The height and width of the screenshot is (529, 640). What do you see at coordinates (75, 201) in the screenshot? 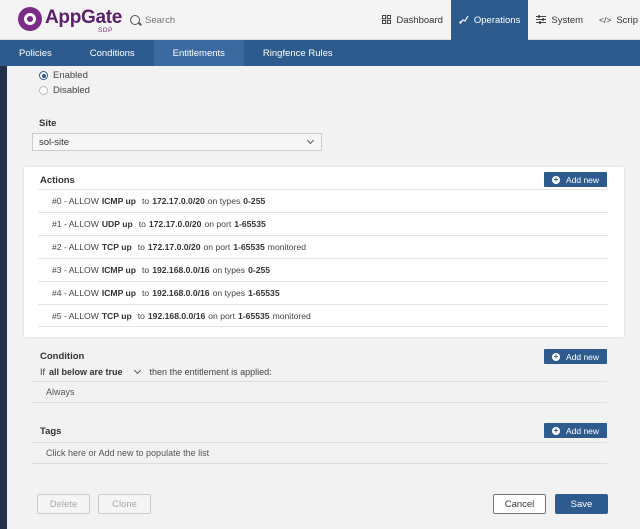
I see `action-index: #0 - ALLOW` at bounding box center [75, 201].